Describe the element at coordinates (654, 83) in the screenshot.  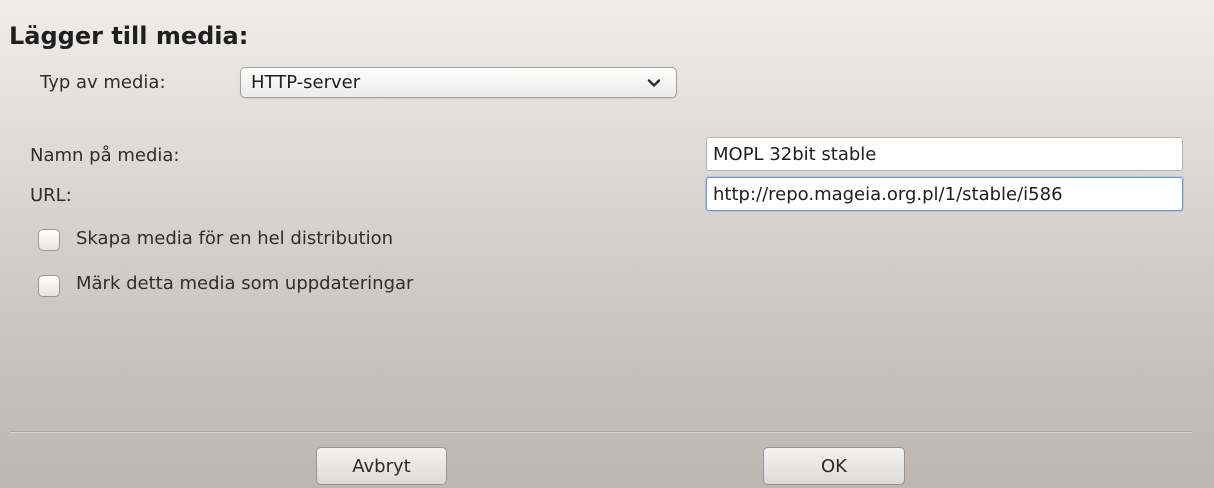
I see `chevron-down-icon` at that location.